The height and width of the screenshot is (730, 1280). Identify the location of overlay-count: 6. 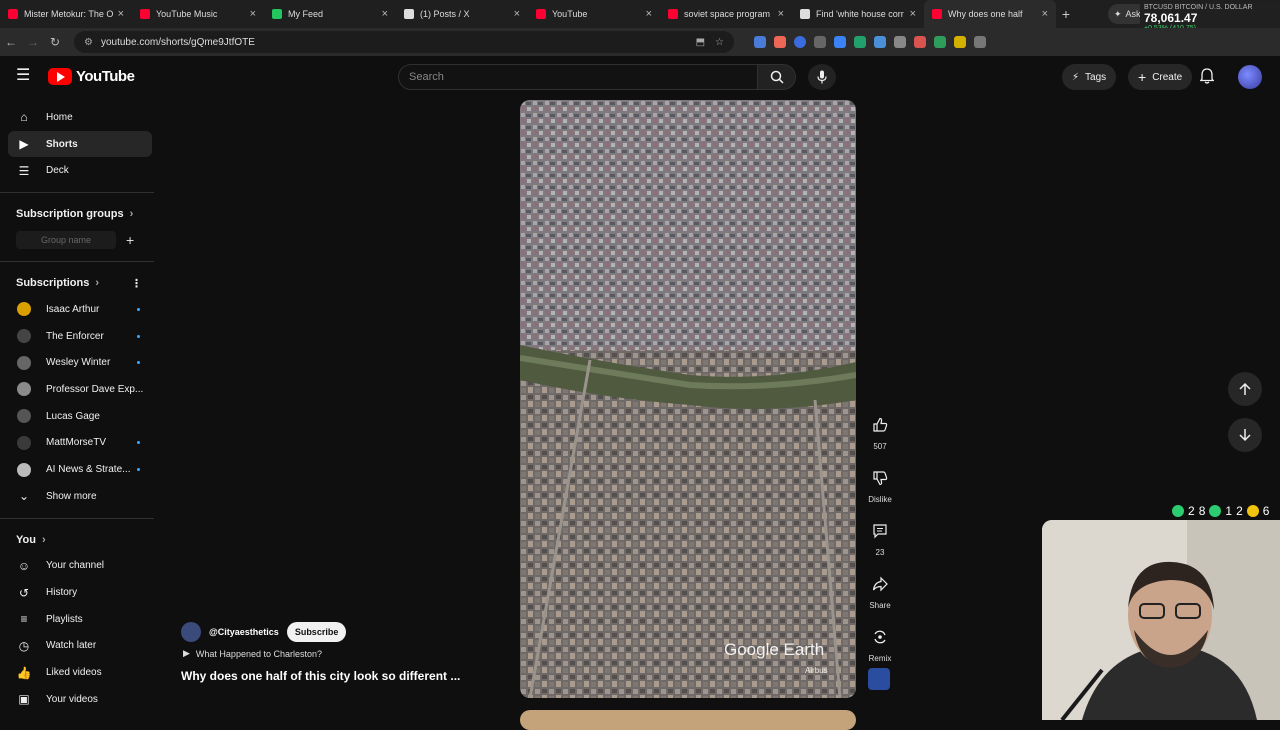
(1266, 511).